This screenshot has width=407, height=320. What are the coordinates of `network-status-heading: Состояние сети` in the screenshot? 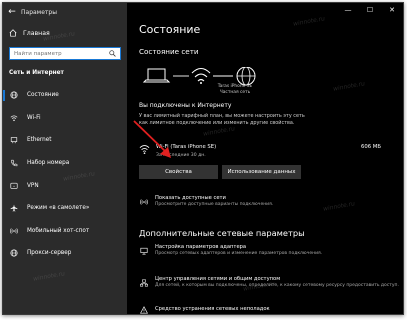 It's located at (169, 51).